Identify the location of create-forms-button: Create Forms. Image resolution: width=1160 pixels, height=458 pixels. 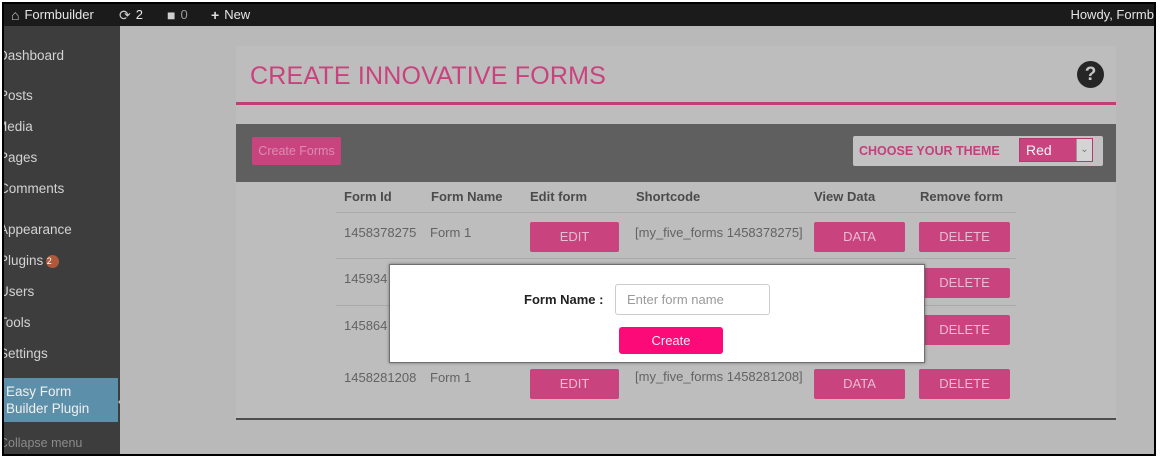
(296, 151).